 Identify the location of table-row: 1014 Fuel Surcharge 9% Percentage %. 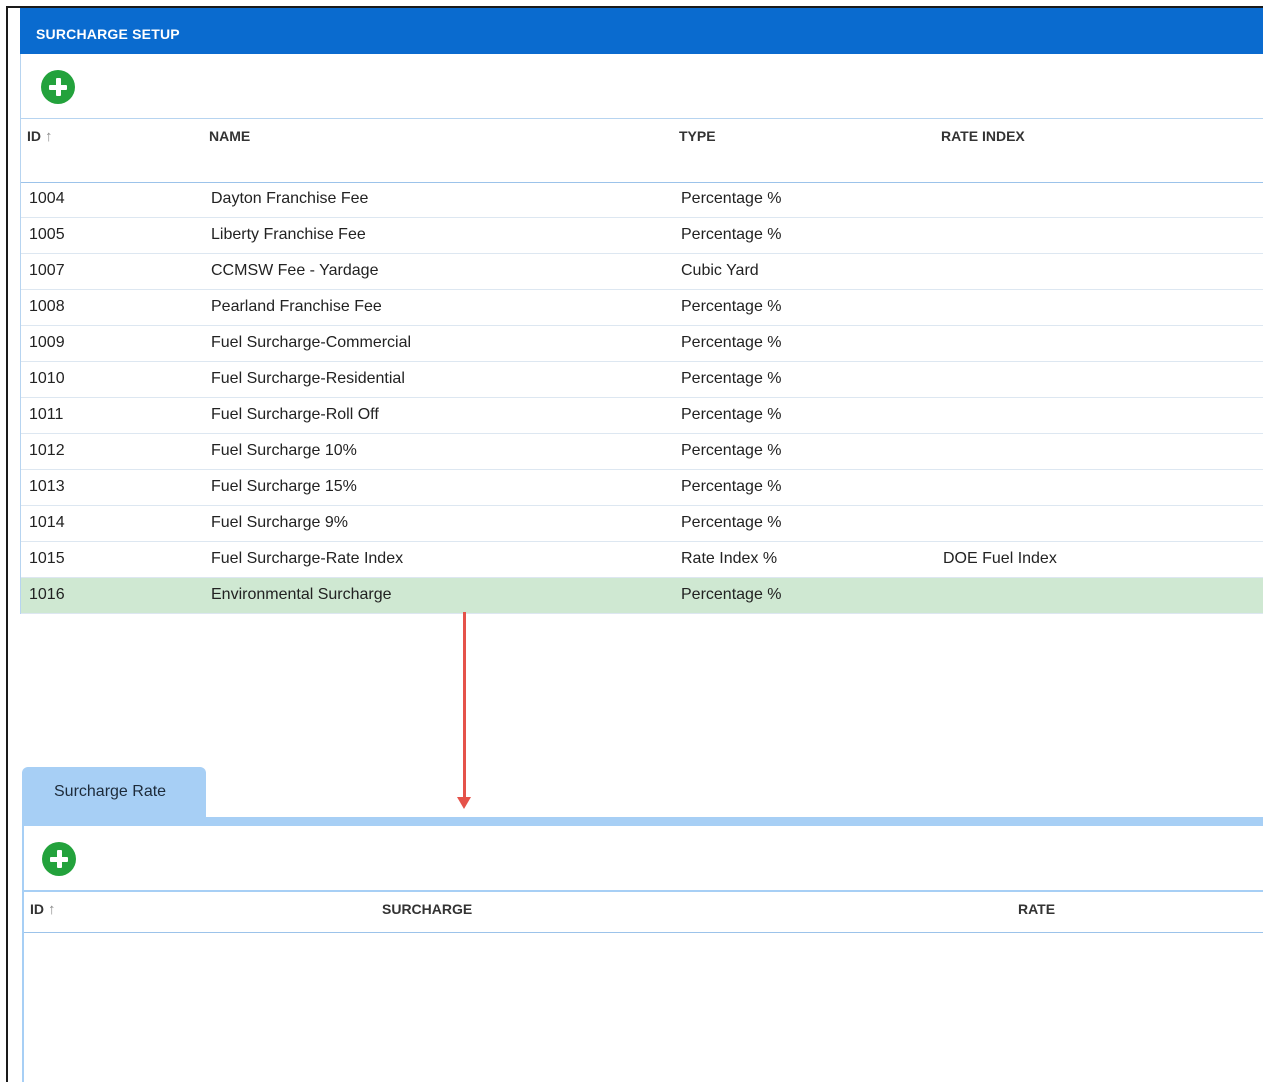
(642, 524).